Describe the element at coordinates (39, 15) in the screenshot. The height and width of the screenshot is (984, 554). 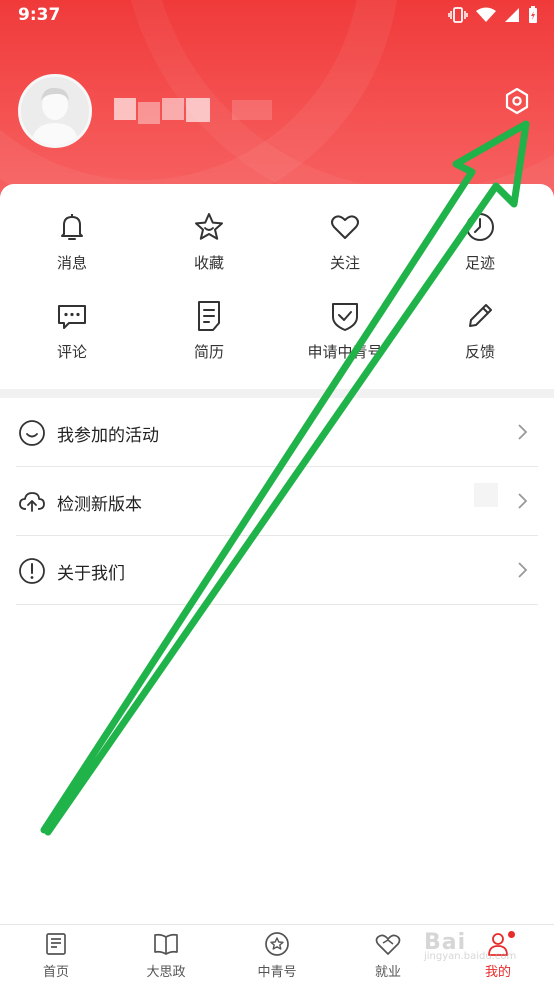
I see `status-time: 9:37` at that location.